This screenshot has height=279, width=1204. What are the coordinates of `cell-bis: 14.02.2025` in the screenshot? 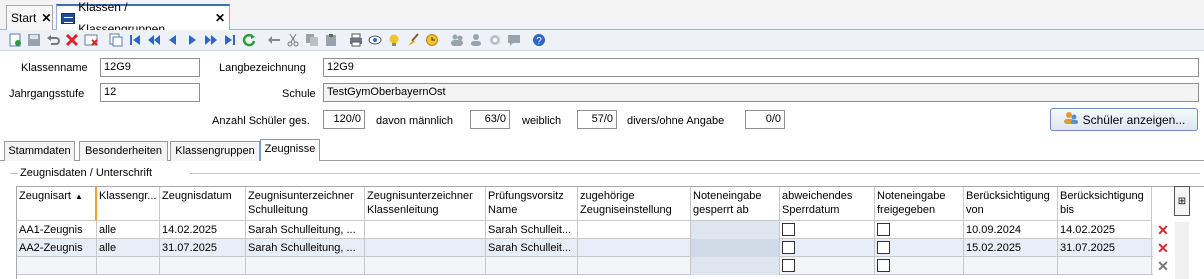 It's located at (1105, 230).